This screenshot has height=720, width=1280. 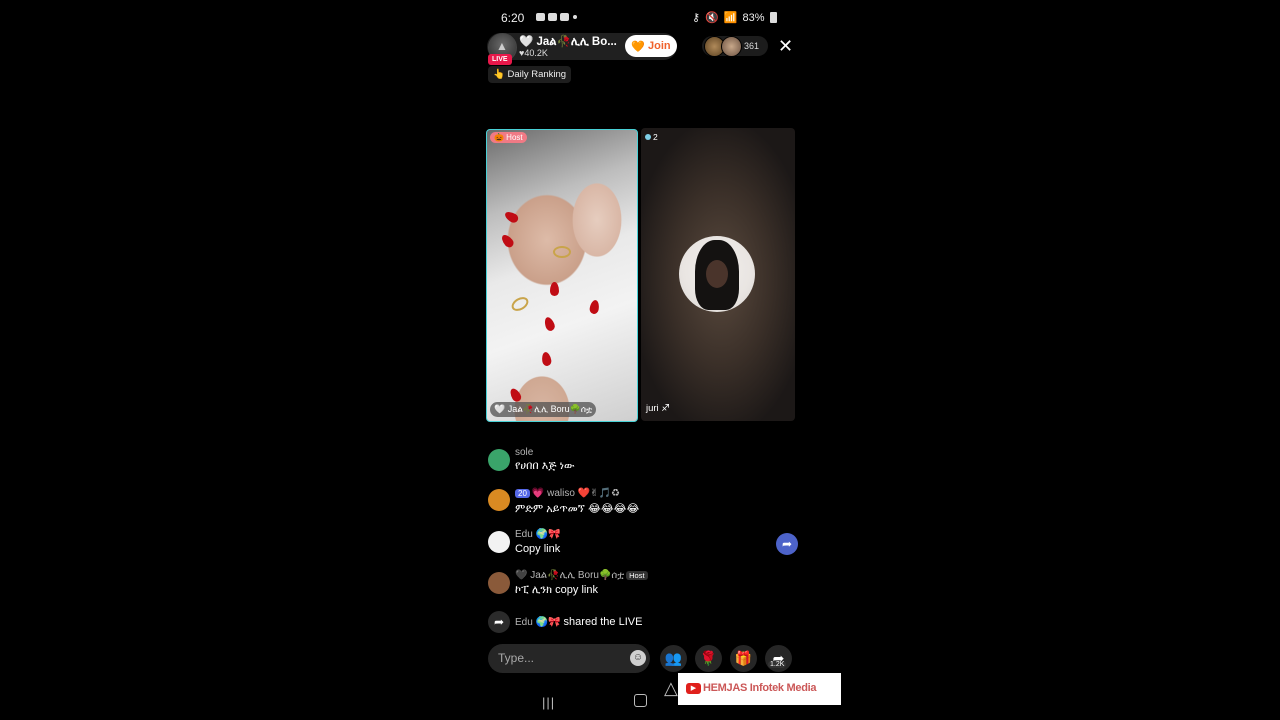 What do you see at coordinates (743, 658) in the screenshot?
I see `gift-icon: 🎁` at bounding box center [743, 658].